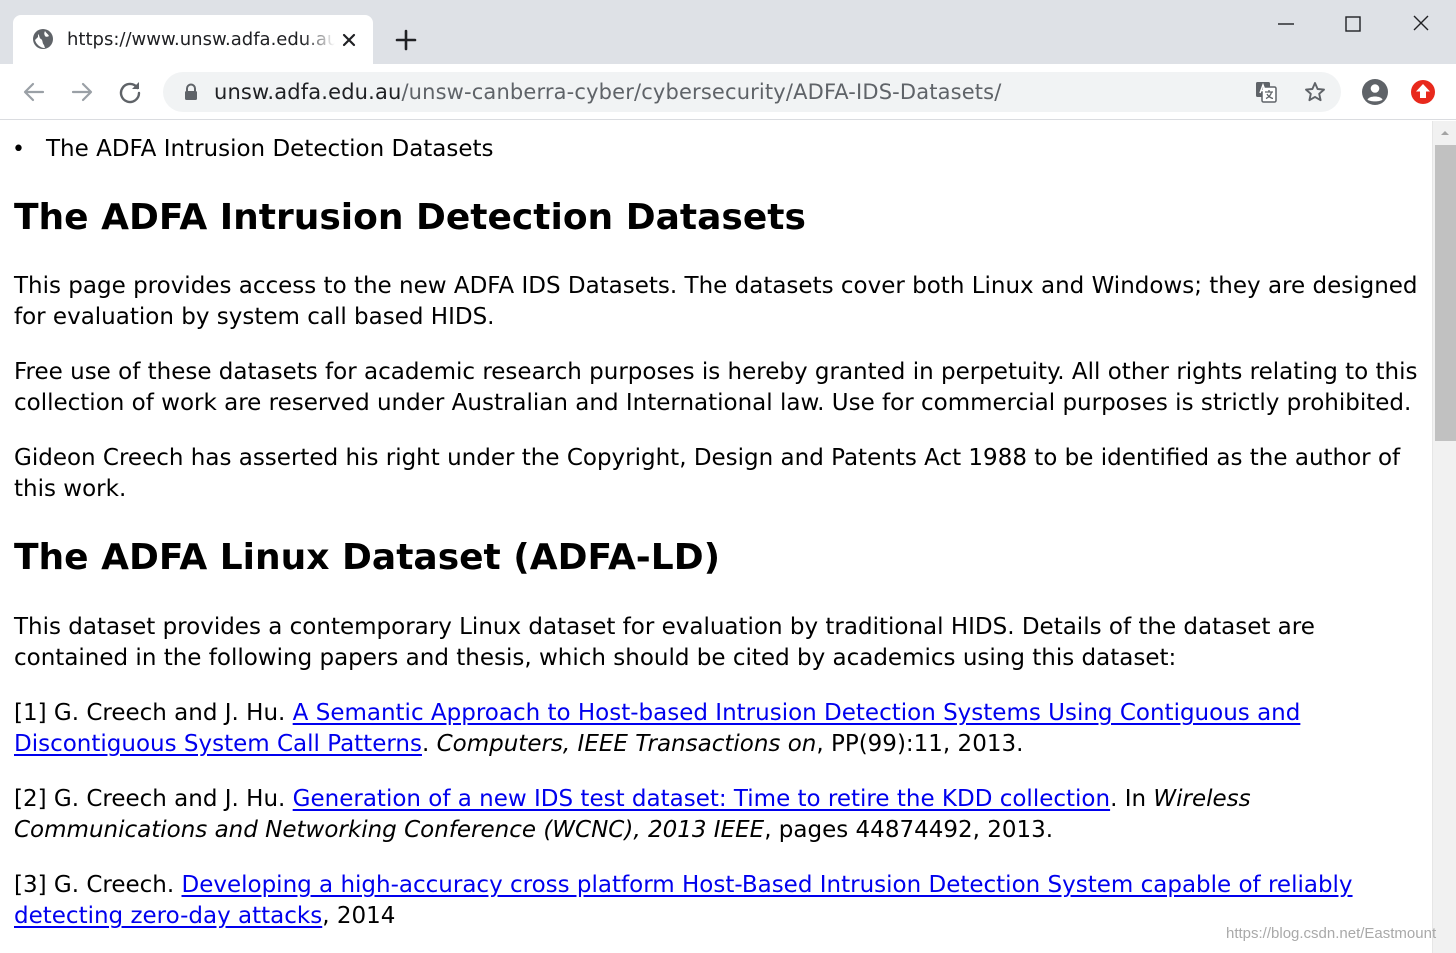  What do you see at coordinates (43, 39) in the screenshot?
I see `globe-icon` at bounding box center [43, 39].